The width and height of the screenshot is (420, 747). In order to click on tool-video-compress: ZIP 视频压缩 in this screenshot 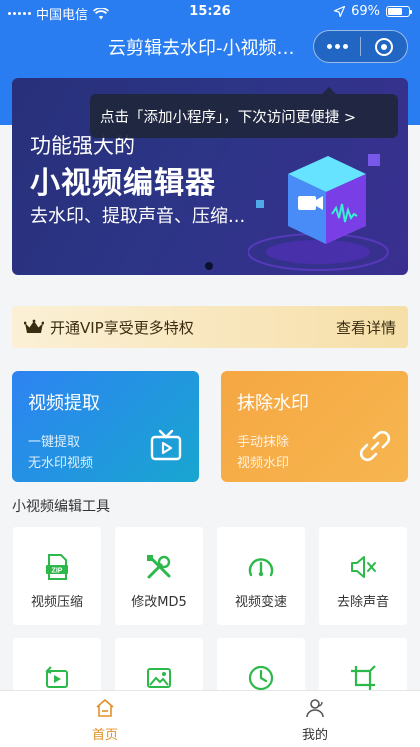, I will do `click(57, 576)`.